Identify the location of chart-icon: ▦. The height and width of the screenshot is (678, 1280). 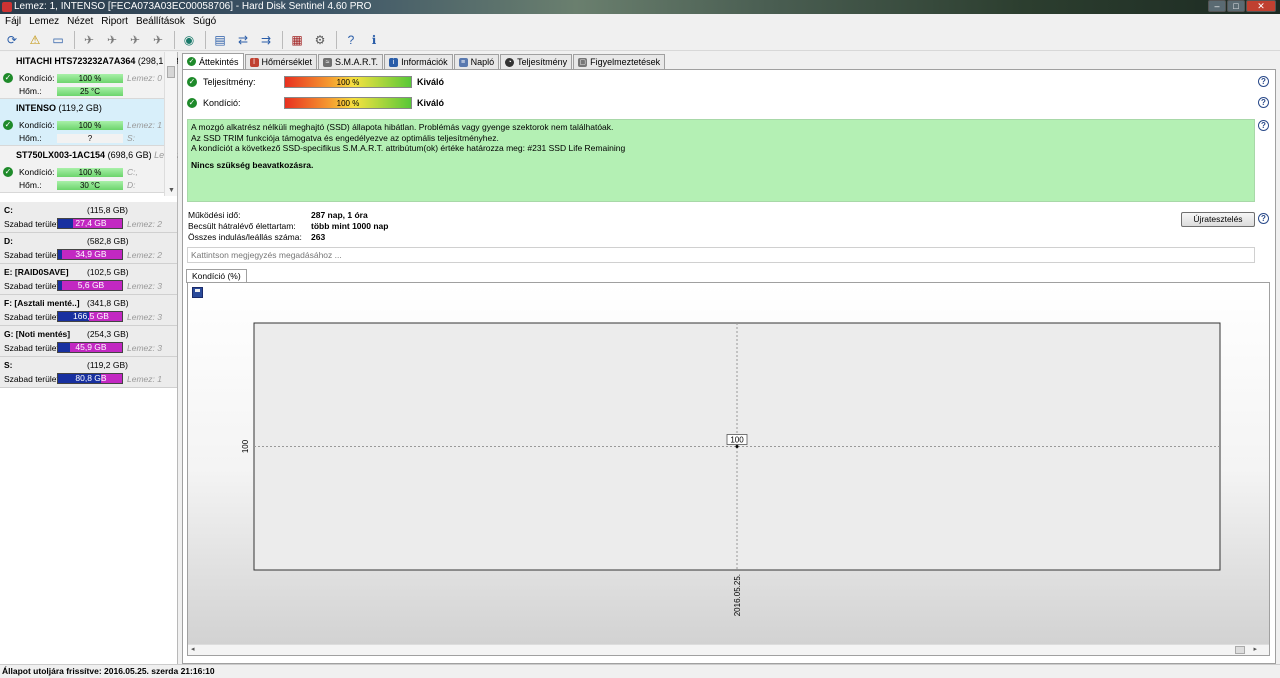
(297, 40).